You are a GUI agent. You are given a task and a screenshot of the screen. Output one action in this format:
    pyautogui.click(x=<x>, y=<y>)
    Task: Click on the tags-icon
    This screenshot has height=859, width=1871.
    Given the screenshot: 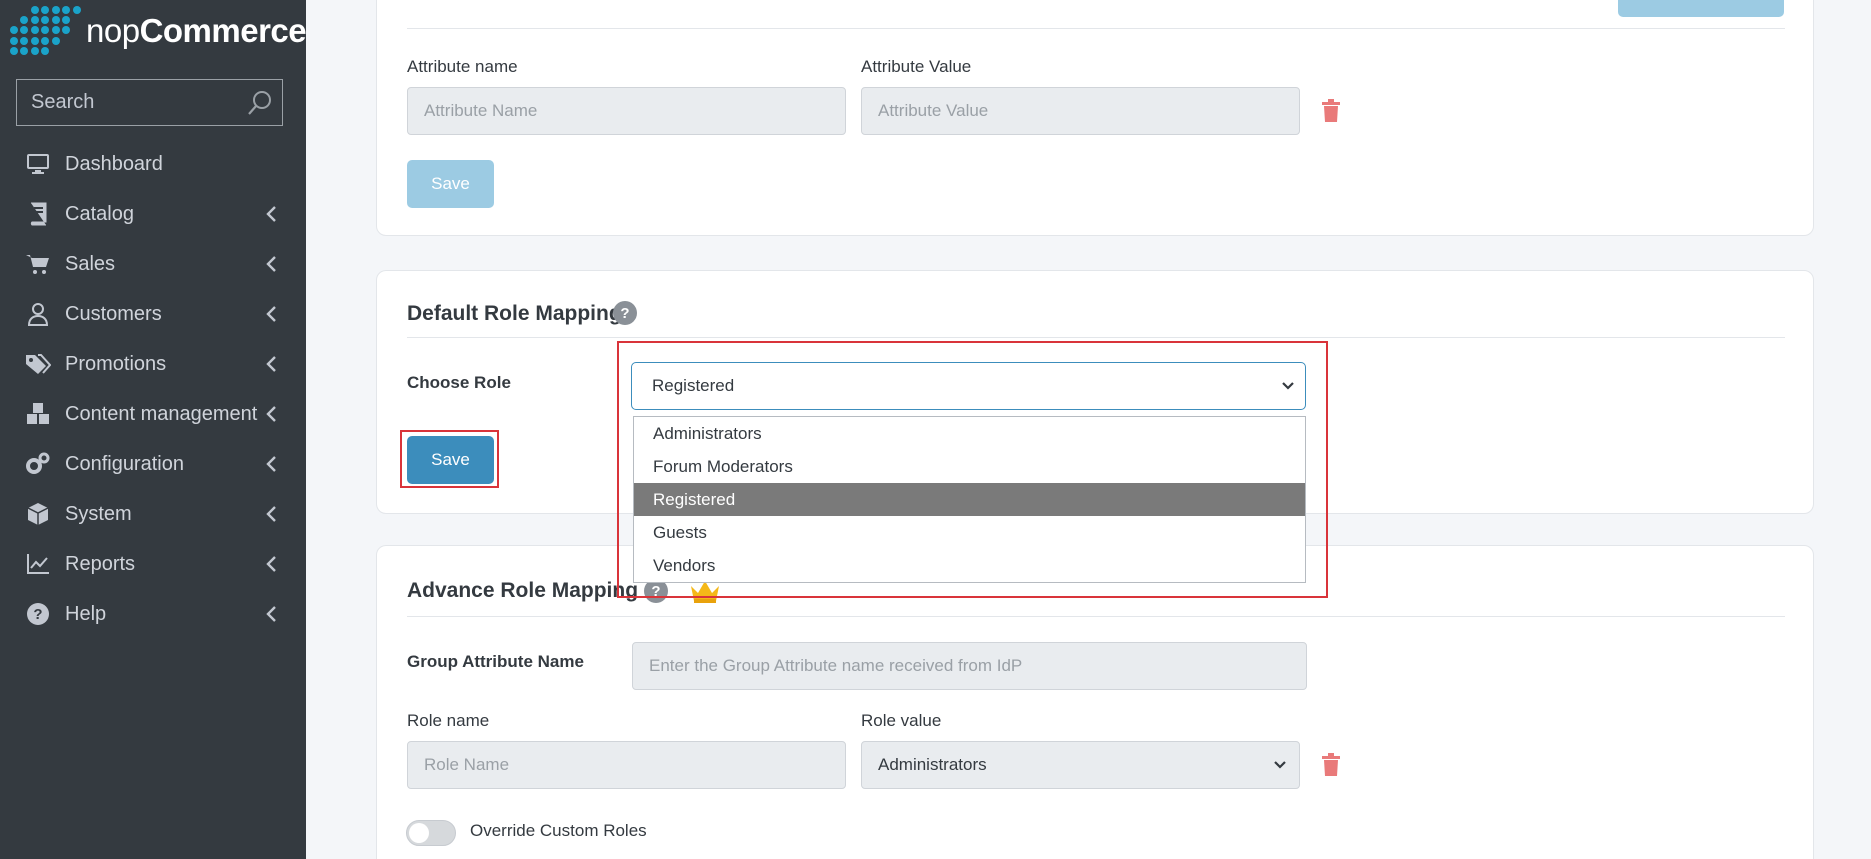 What is the action you would take?
    pyautogui.click(x=38, y=364)
    